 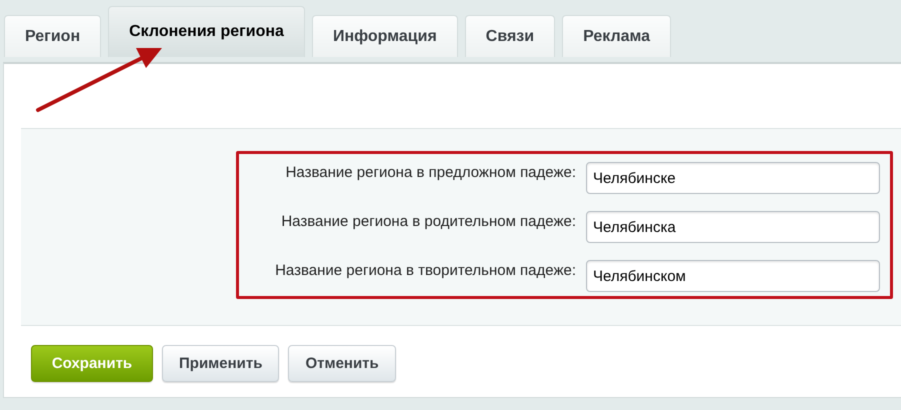 I want to click on input-field: Челябинска, so click(x=733, y=227).